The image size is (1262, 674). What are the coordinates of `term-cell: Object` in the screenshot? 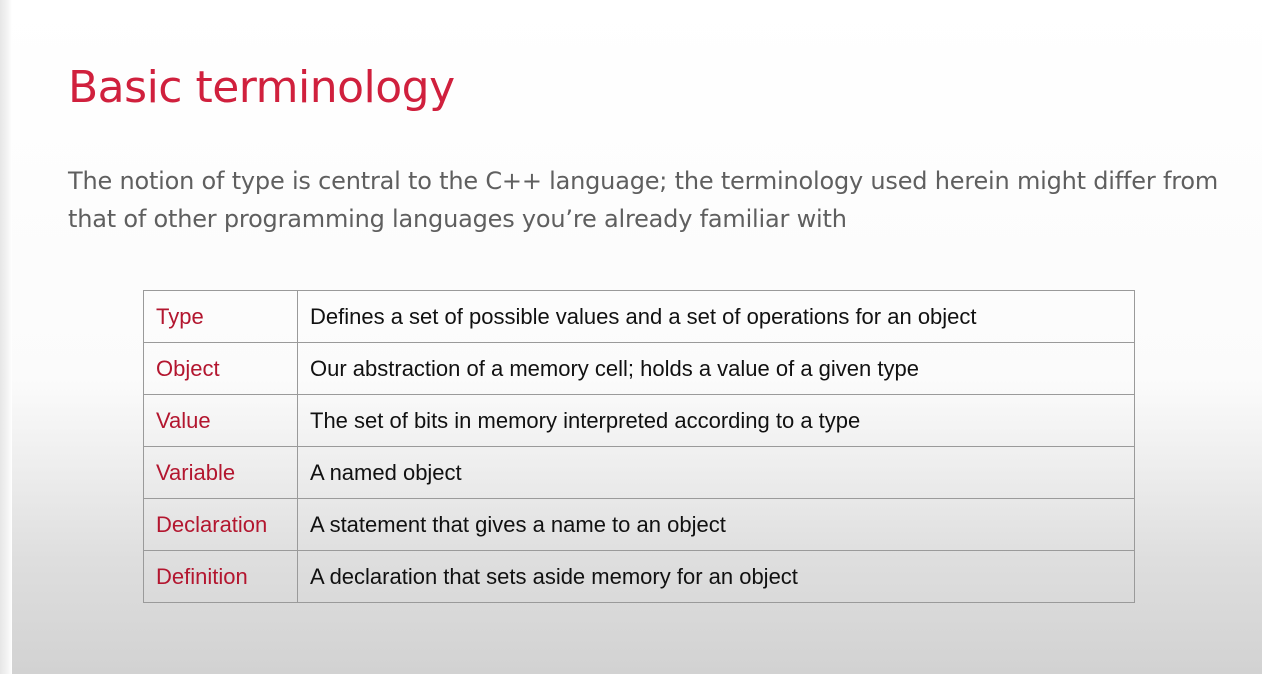 It's located at (220, 368).